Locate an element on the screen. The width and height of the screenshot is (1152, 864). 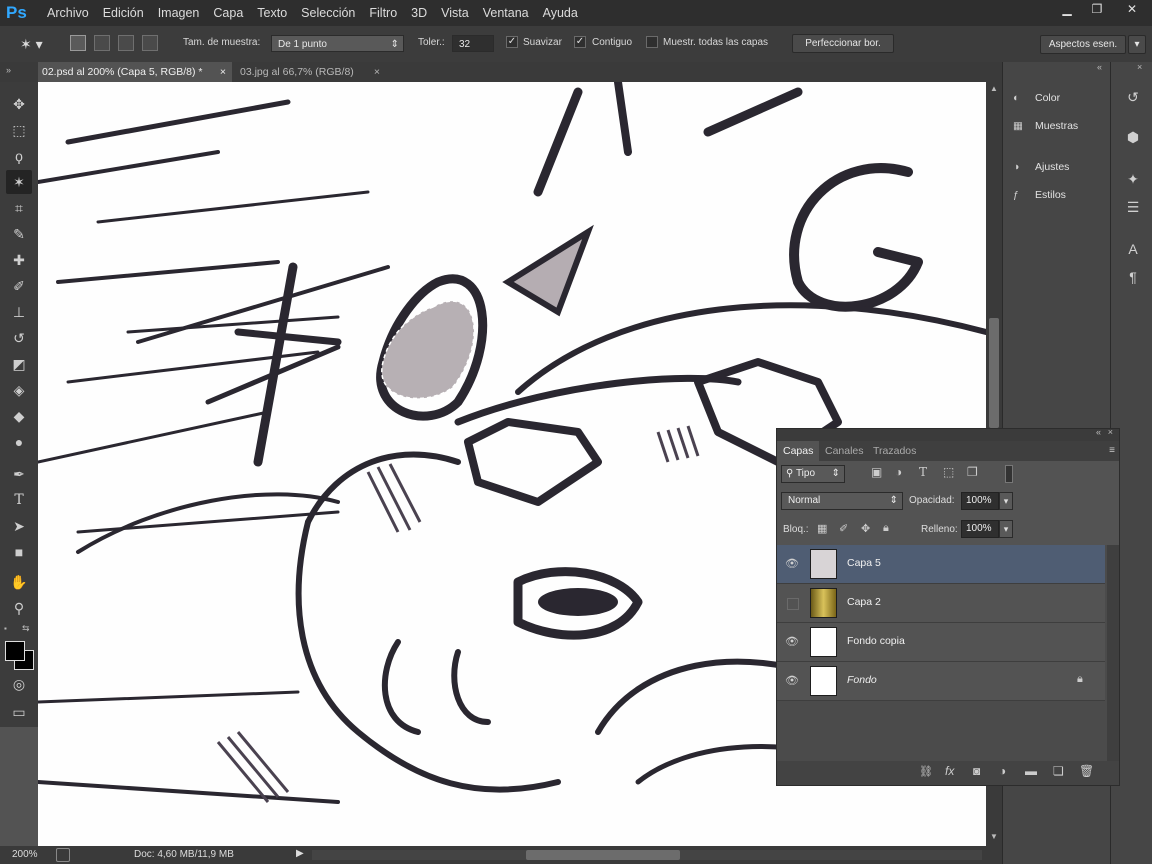
marquee-tool-icon: ⬚ is located at coordinates (19, 130).